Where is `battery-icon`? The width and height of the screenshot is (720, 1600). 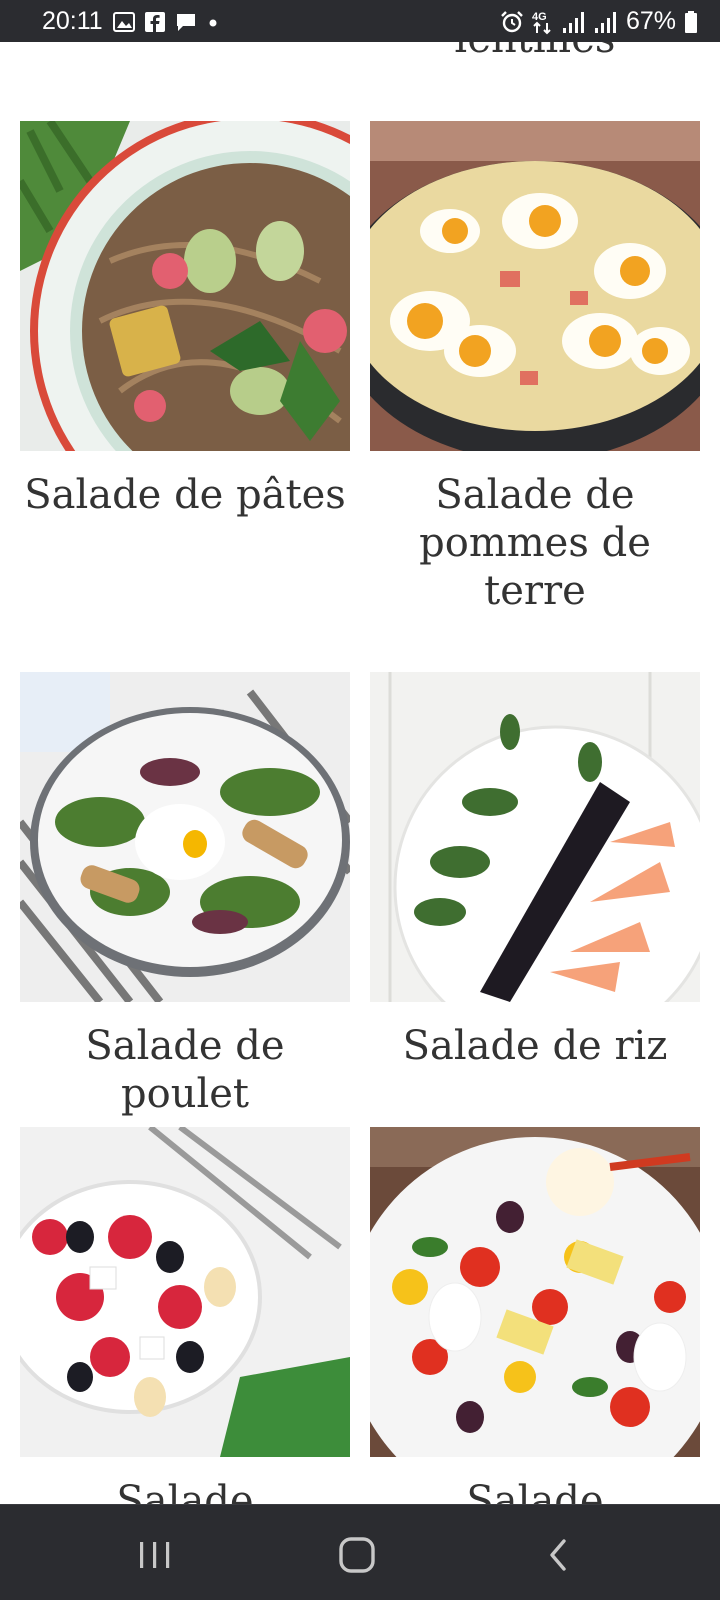
battery-icon is located at coordinates (691, 21).